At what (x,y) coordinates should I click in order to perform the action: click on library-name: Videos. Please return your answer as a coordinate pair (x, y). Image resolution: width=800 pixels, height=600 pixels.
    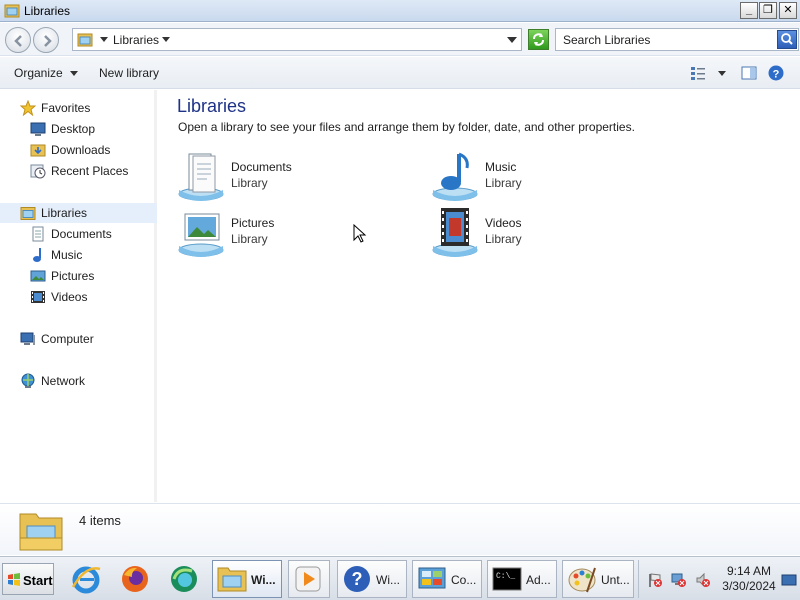
    Looking at the image, I should click on (503, 223).